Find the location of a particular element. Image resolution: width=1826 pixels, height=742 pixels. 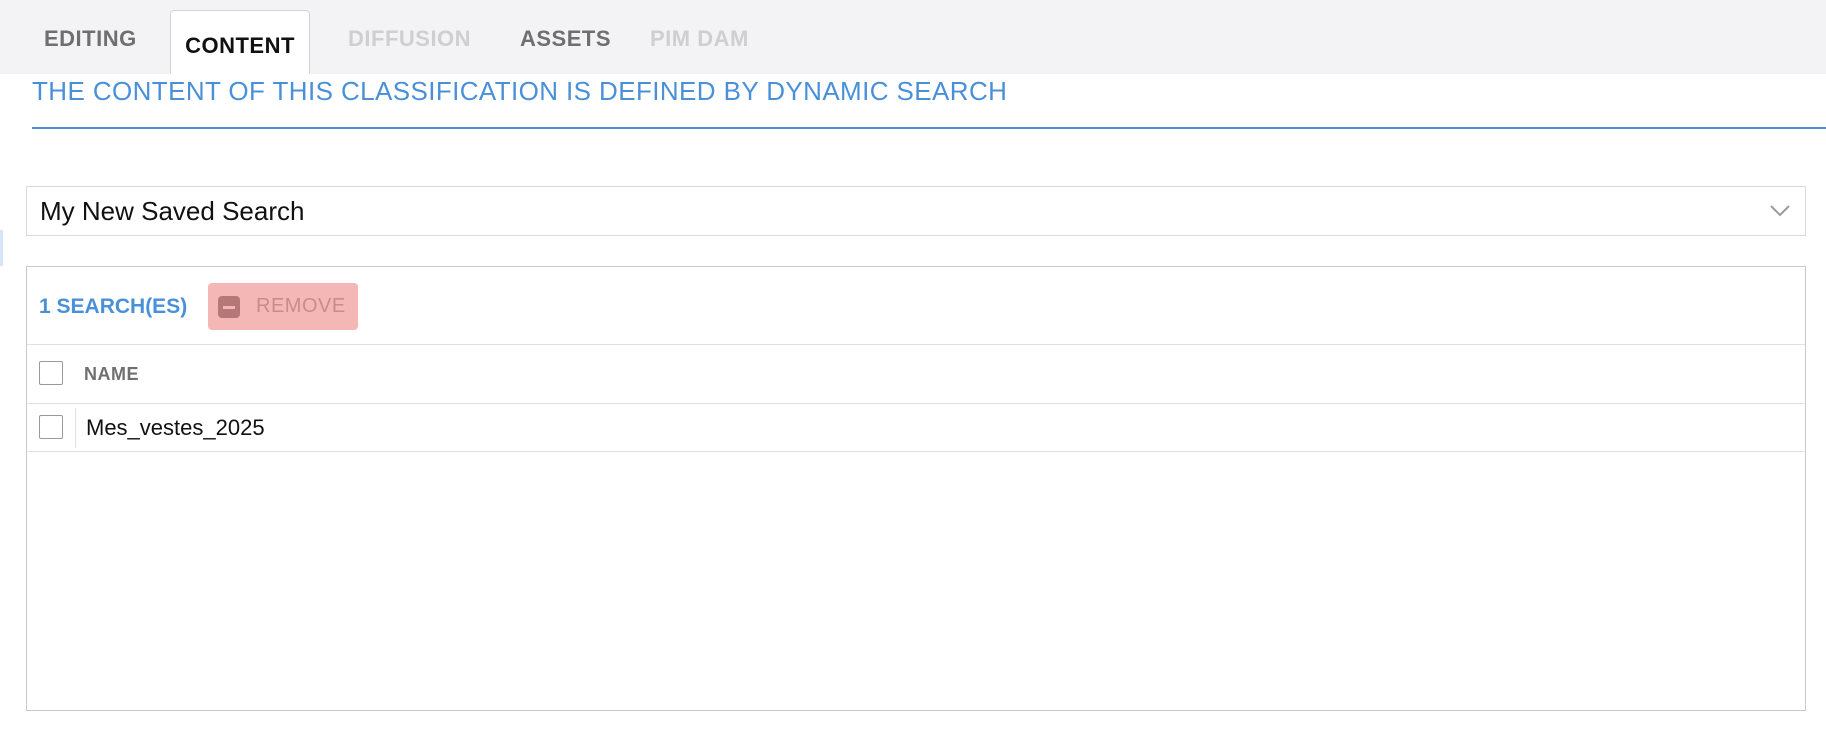

section-divider is located at coordinates (929, 128).